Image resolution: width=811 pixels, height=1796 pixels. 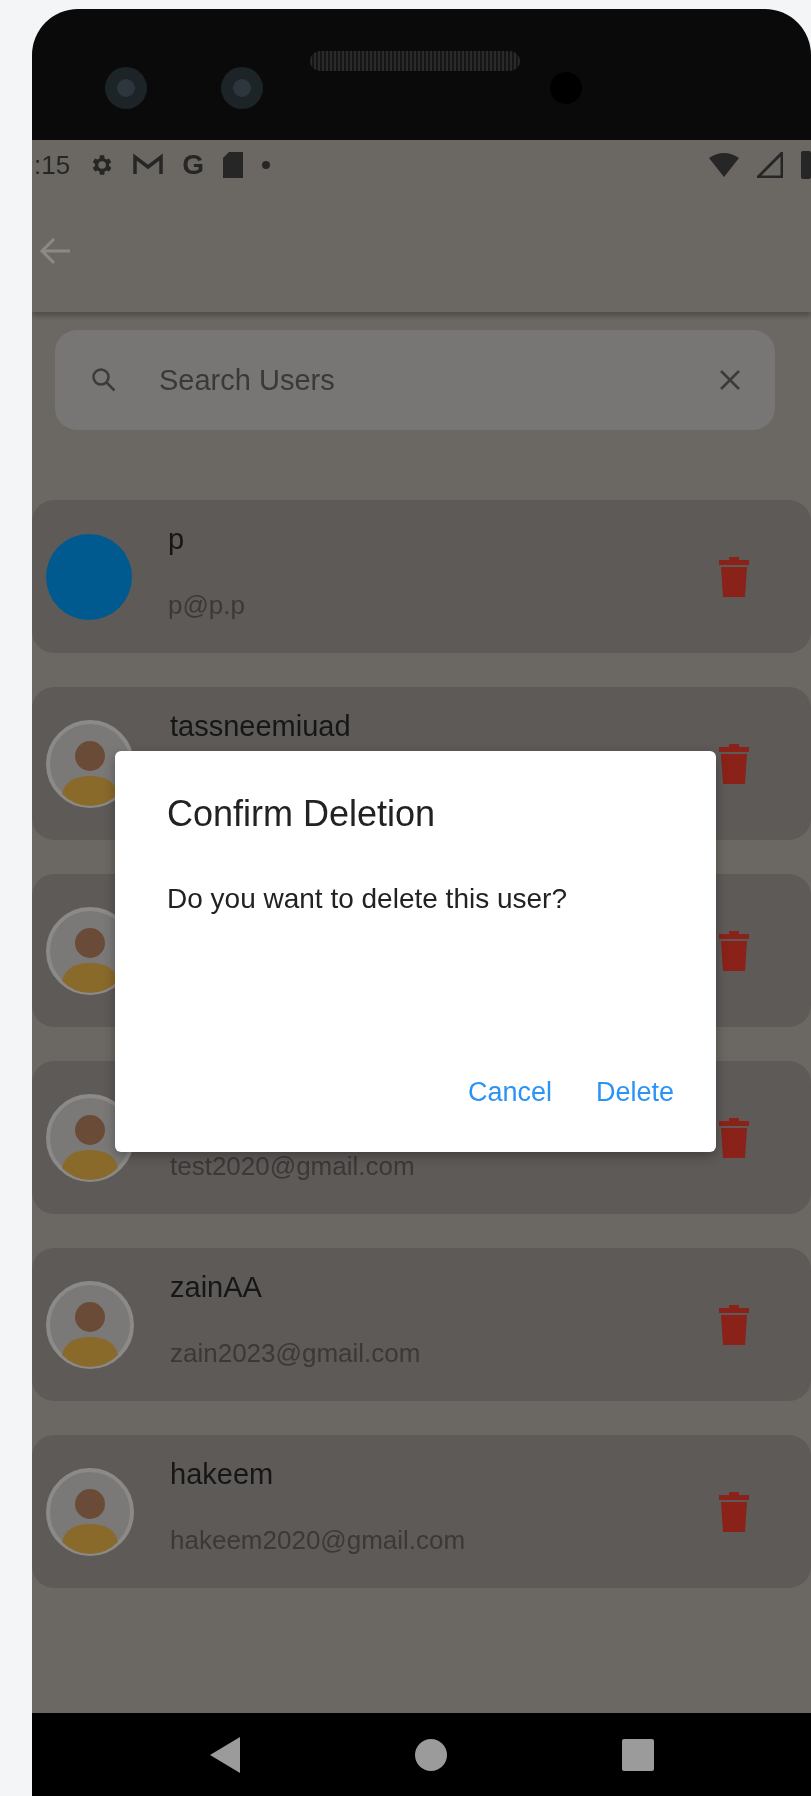 I want to click on user-name: zainAA, so click(x=216, y=1287).